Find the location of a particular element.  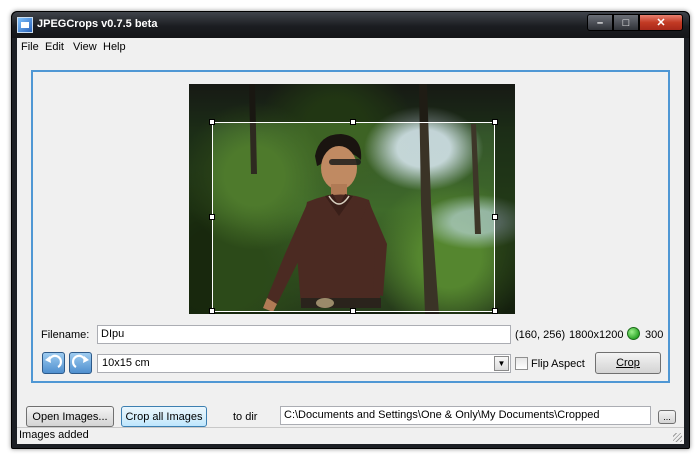

crop-handle-top-left is located at coordinates (212, 122).